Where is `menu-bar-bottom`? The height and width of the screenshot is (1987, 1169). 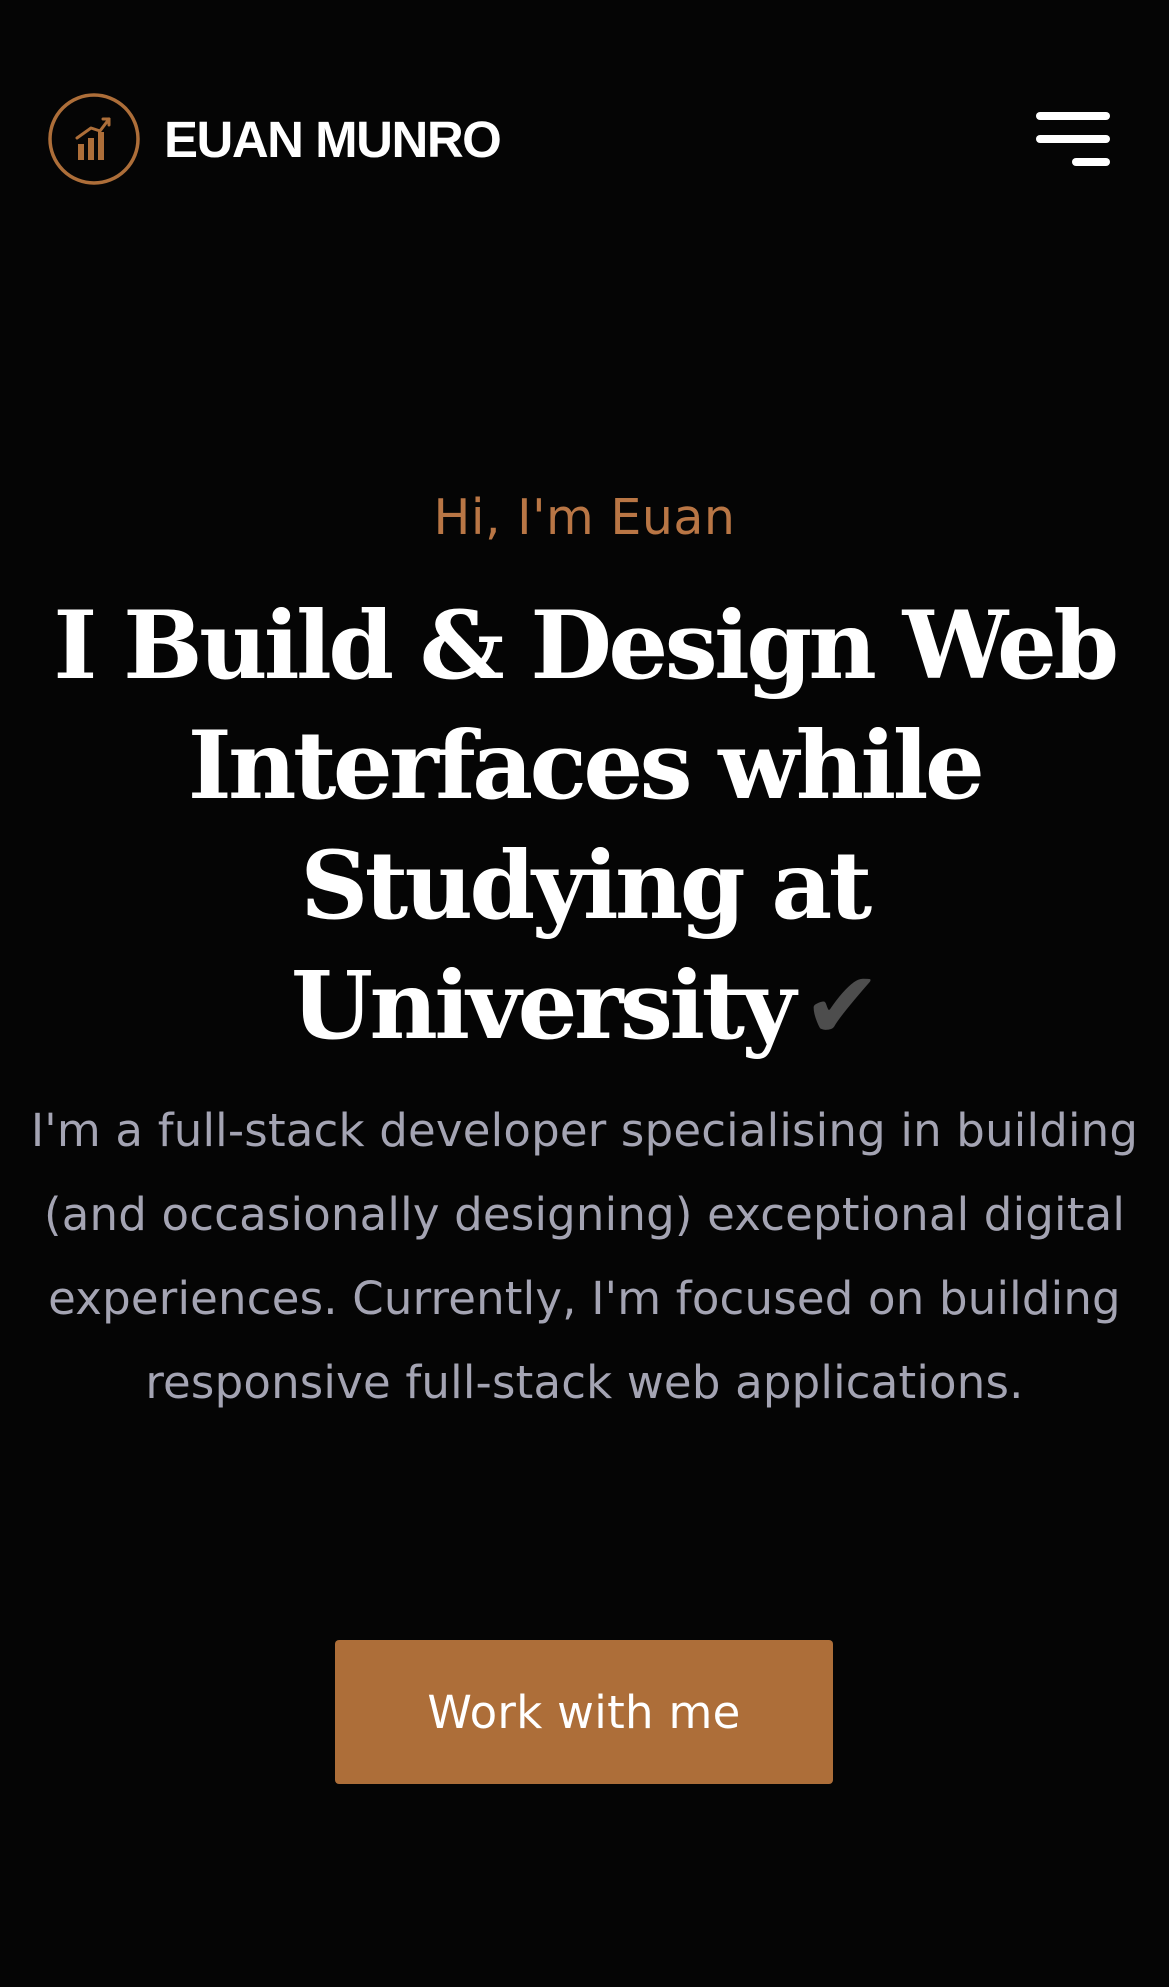
menu-bar-bottom is located at coordinates (1091, 162).